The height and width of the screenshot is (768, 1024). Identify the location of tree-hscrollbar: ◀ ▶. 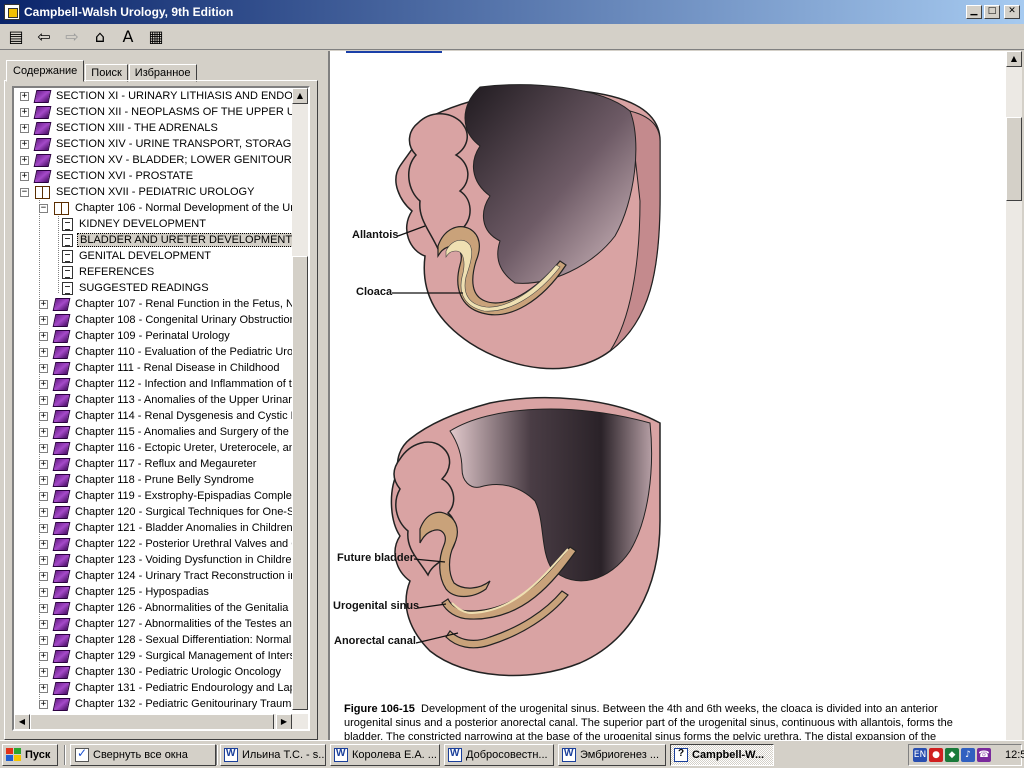
(161, 721).